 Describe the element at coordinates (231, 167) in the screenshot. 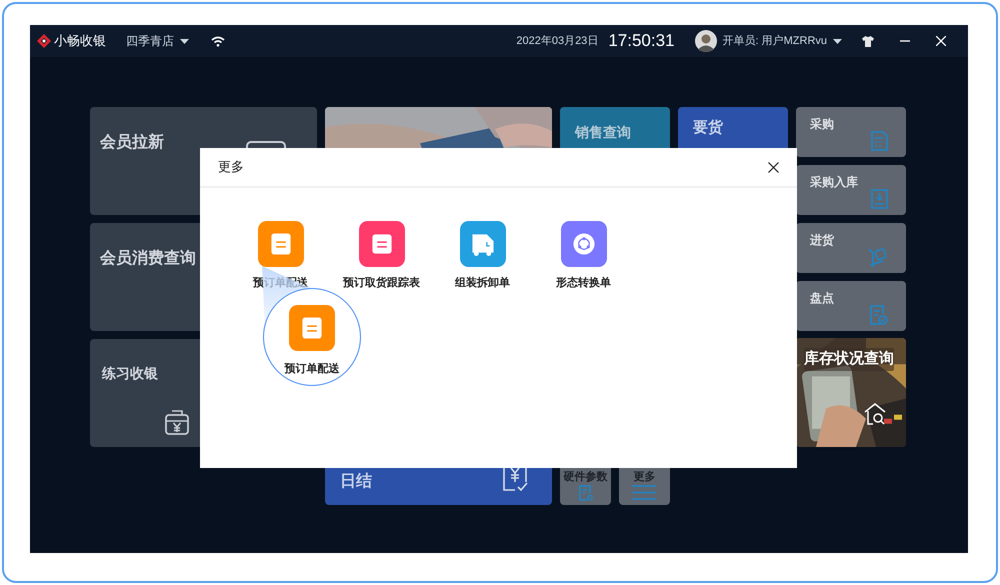

I see `dialog-title: 更多` at that location.